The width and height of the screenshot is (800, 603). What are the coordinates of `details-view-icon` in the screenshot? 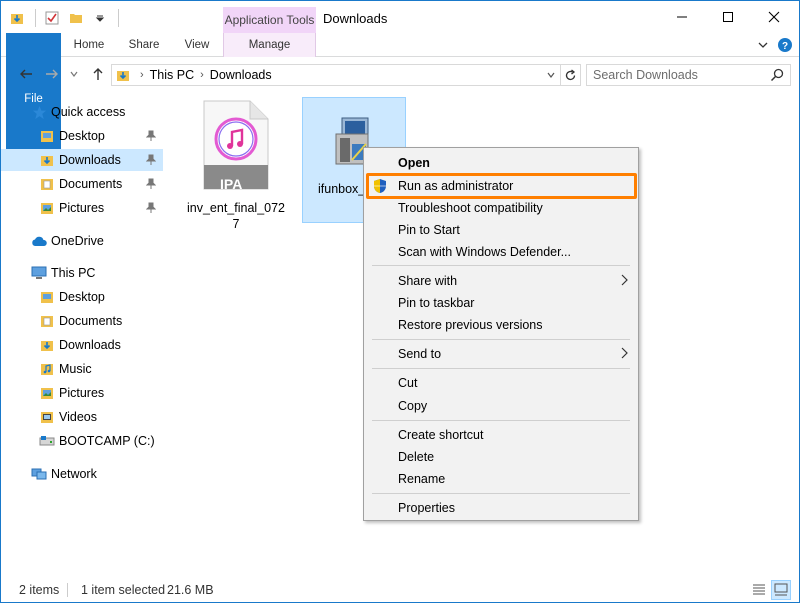 It's located at (759, 590).